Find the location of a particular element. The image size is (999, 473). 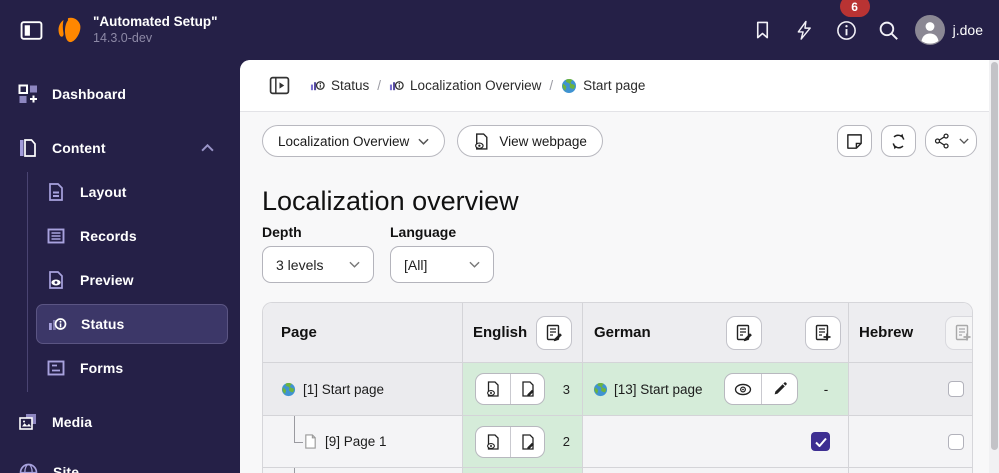

view-translation-button is located at coordinates (743, 389).